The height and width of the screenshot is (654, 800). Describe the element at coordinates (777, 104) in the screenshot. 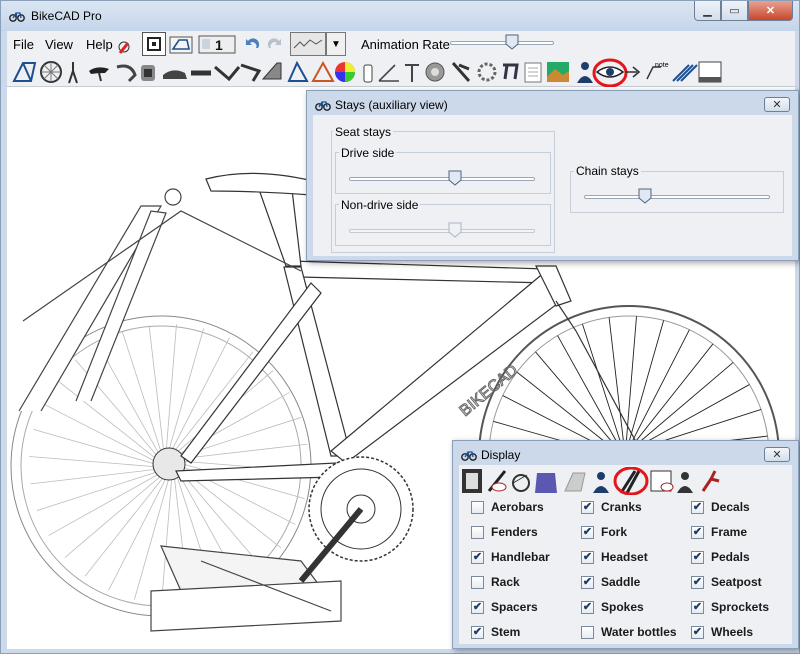

I see `stays-close-button: ✕` at that location.